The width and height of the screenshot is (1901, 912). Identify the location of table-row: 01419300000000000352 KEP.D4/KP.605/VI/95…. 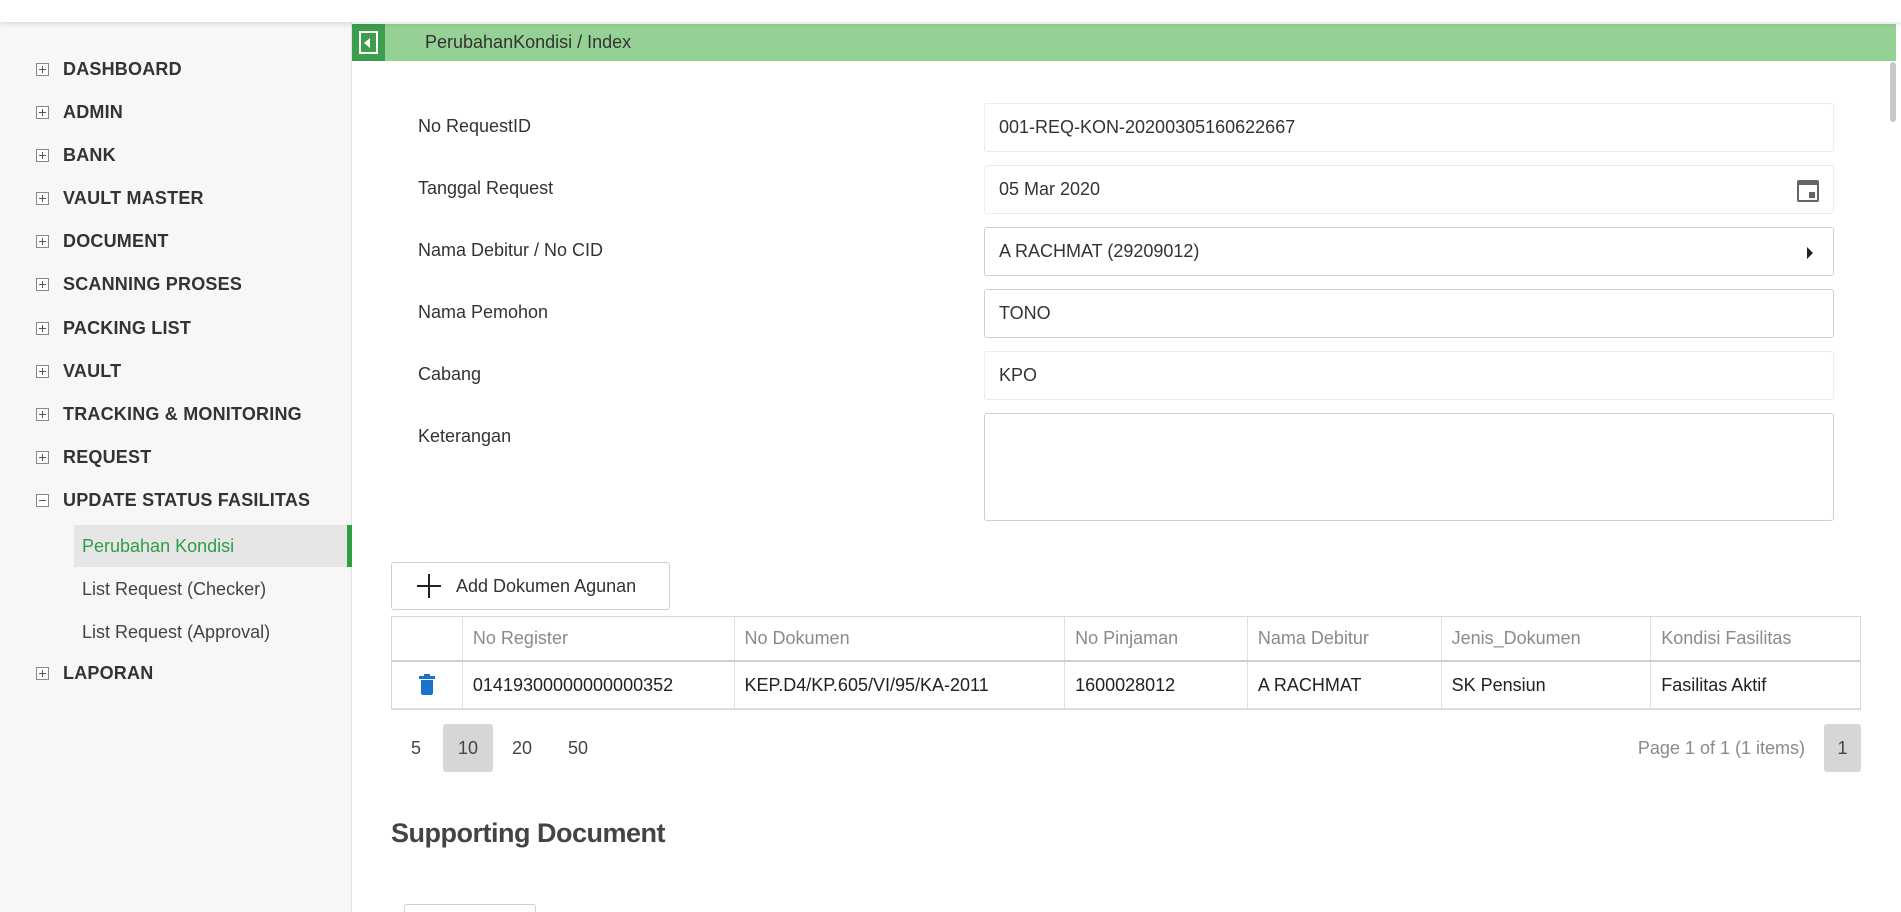
(1126, 685).